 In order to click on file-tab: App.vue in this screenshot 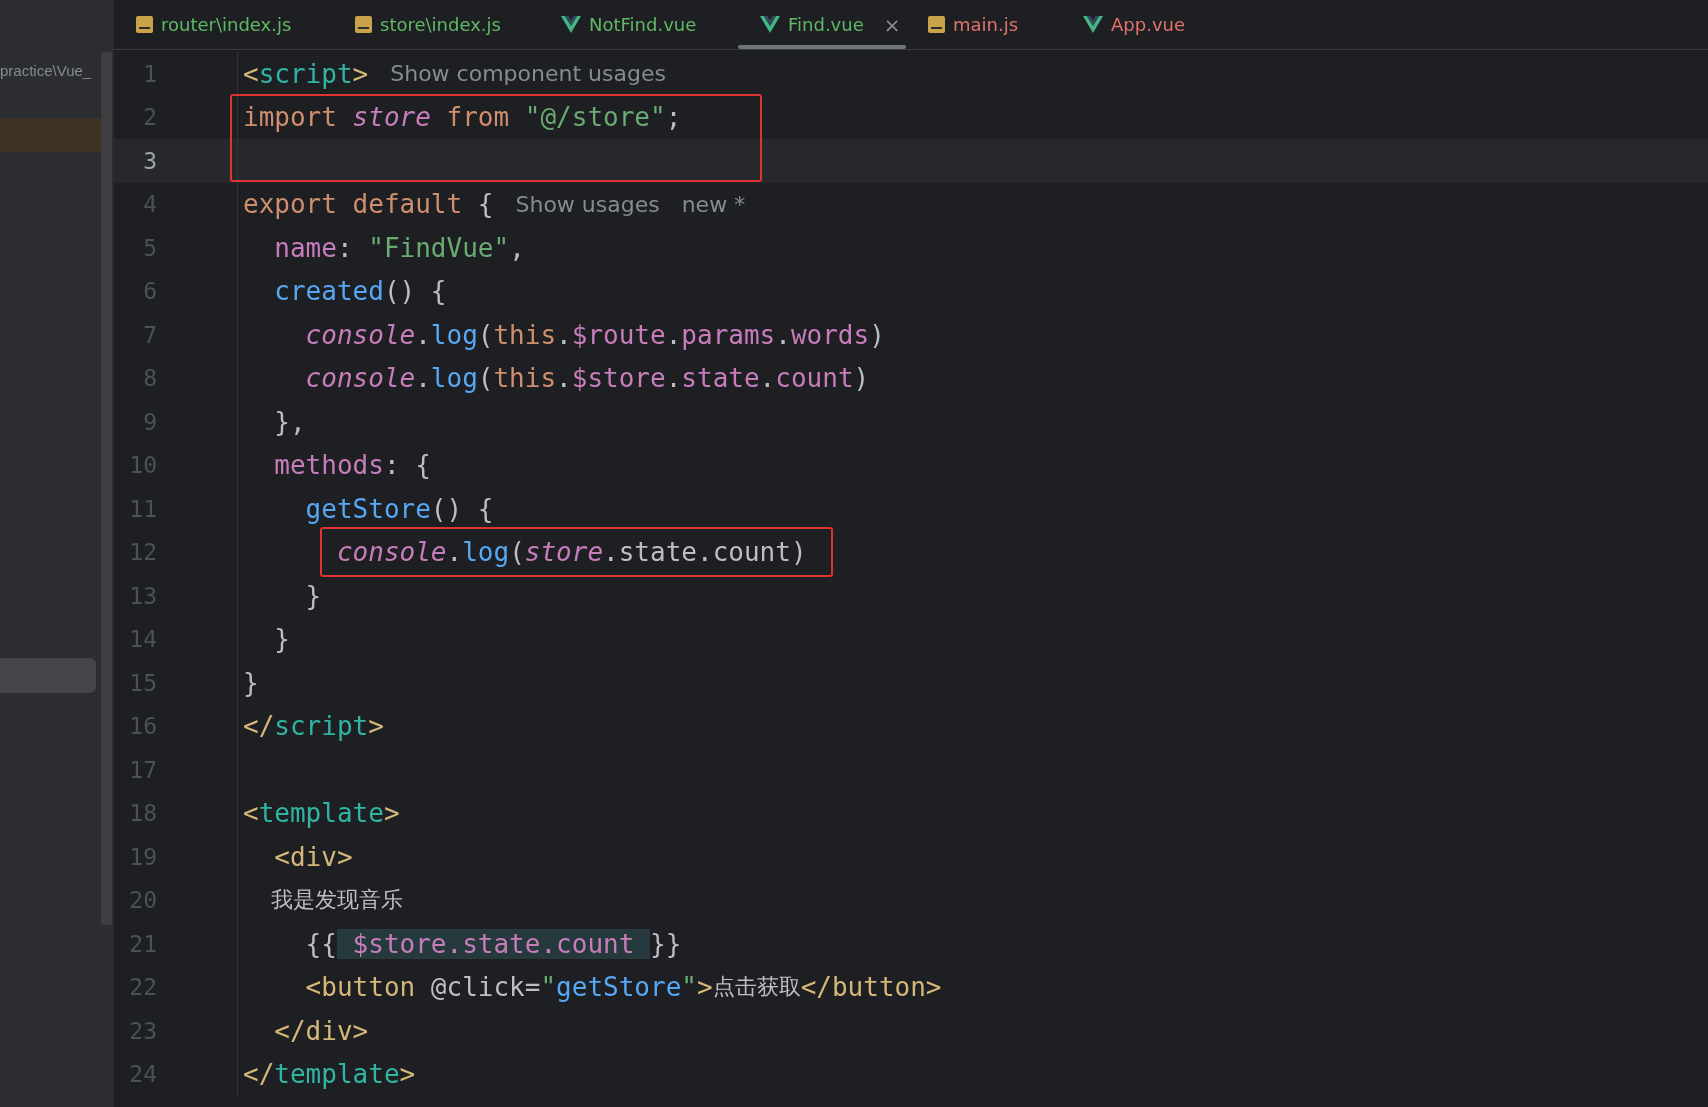, I will do `click(1136, 24)`.